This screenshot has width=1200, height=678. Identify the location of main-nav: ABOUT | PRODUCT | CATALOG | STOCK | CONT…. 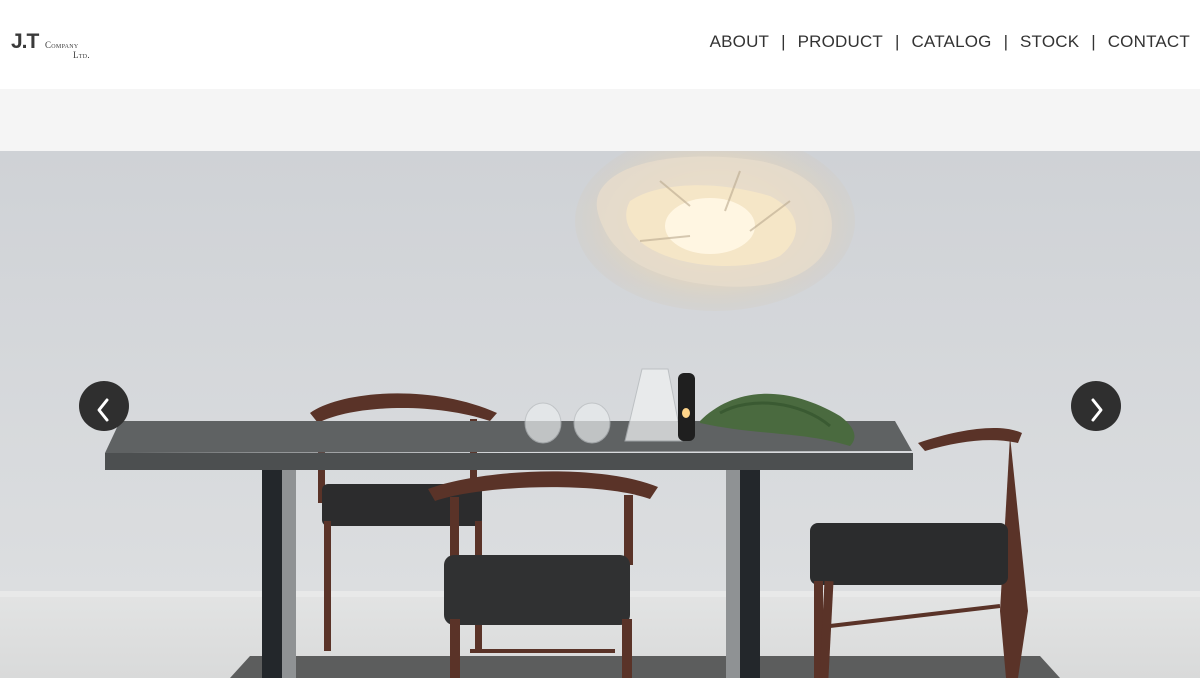
(950, 42).